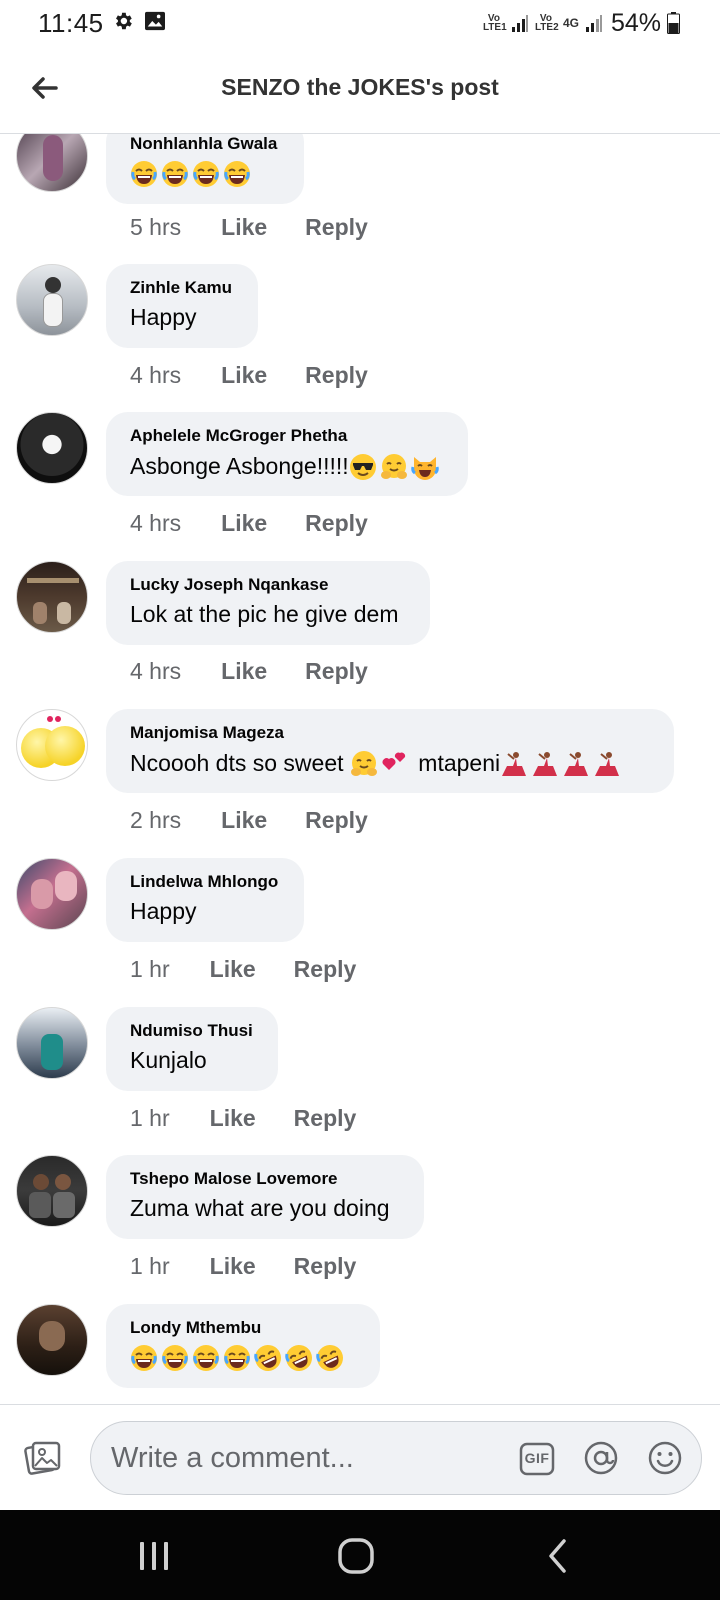 The width and height of the screenshot is (720, 1600). I want to click on comment-bubble: Londy Mthembu, so click(243, 1346).